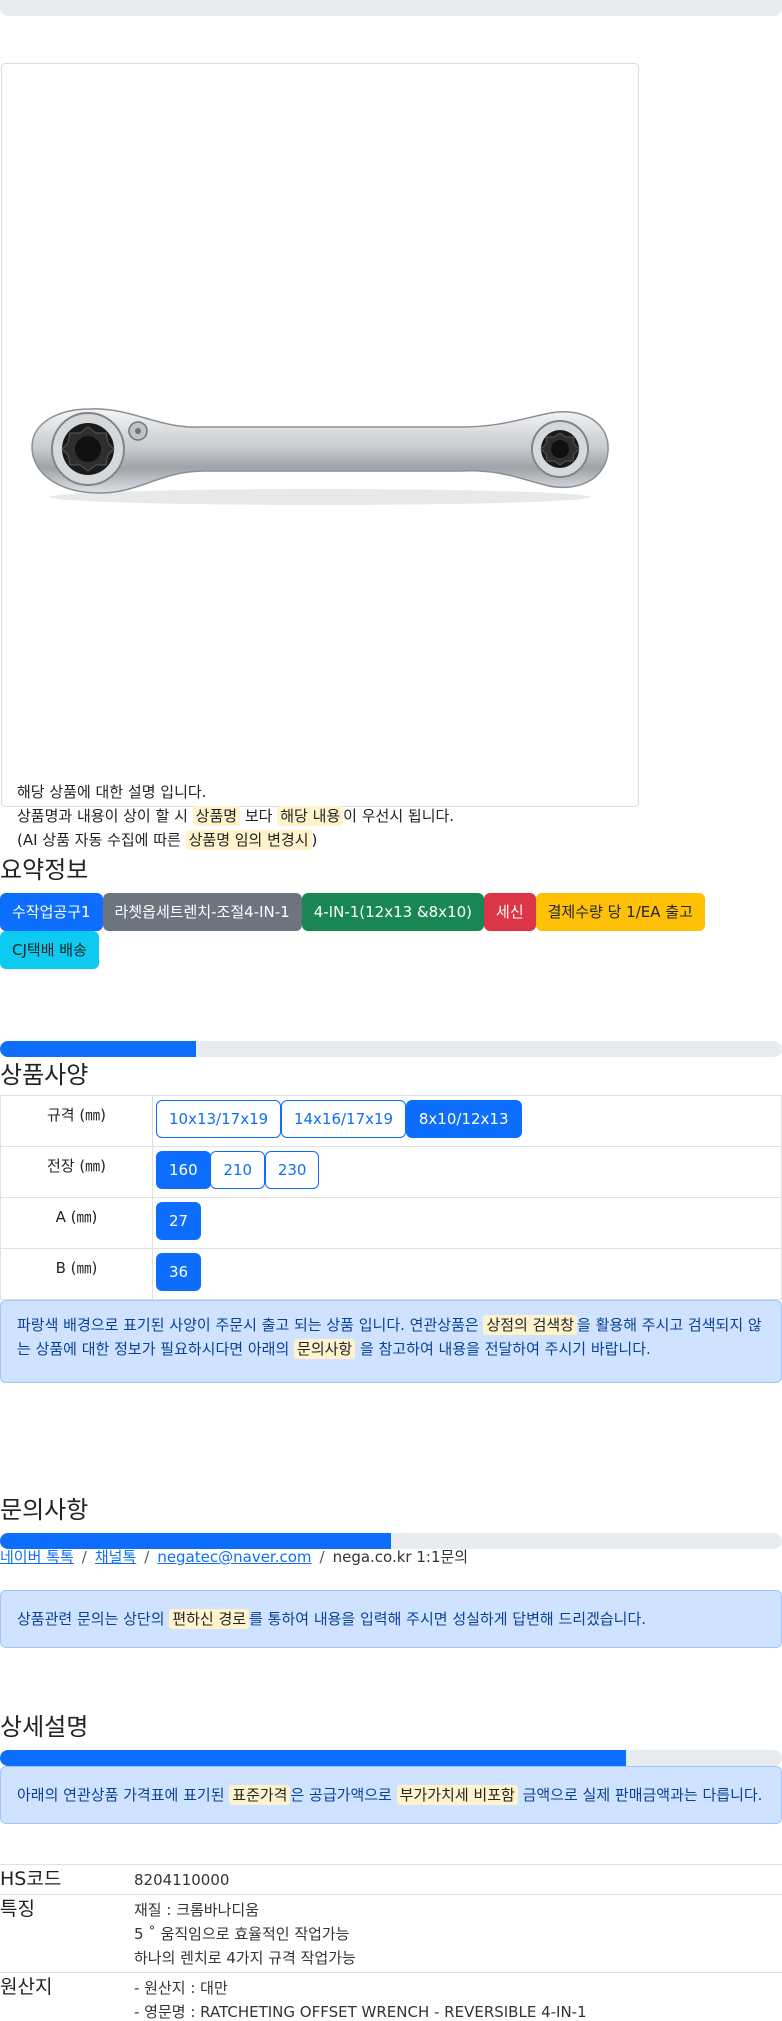 Image resolution: width=782 pixels, height=2021 pixels. I want to click on notice-line-1: 해당 상품에 대한 설명 입니다., so click(112, 792).